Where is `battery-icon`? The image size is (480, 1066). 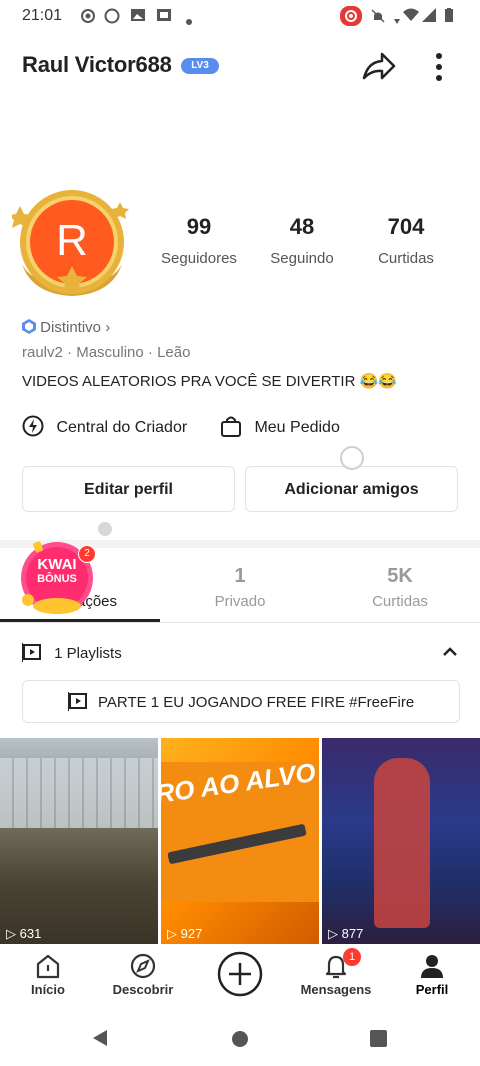 battery-icon is located at coordinates (452, 15).